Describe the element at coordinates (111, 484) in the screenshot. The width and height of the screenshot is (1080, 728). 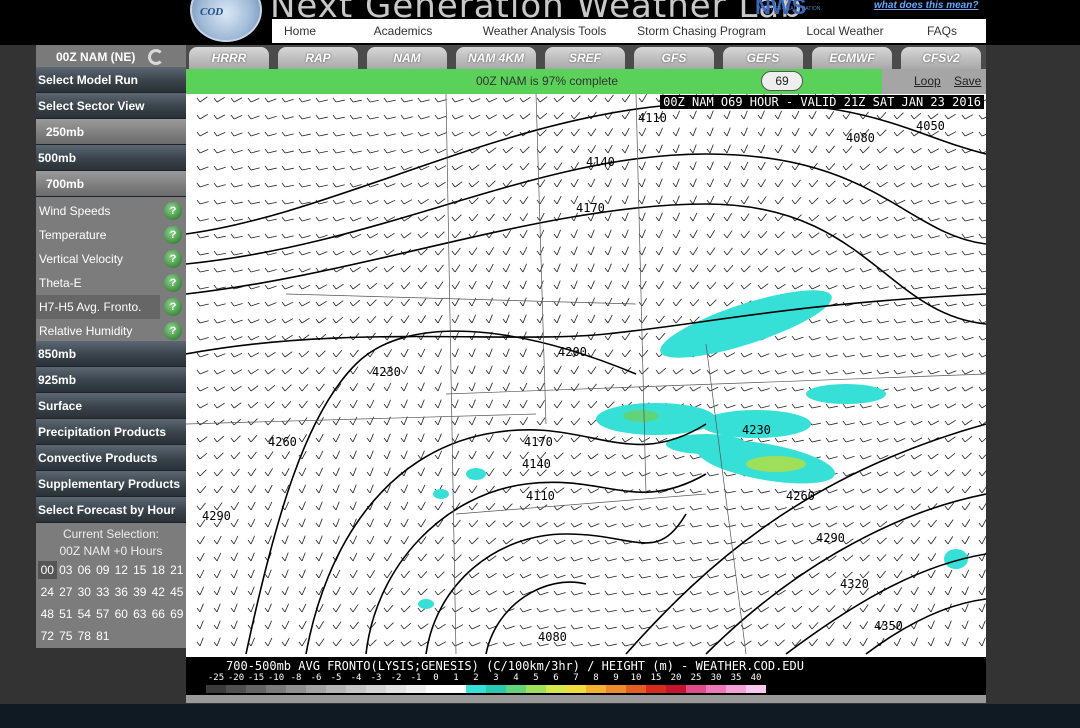
I see `section-supplementary-products: Supplementary Products` at that location.